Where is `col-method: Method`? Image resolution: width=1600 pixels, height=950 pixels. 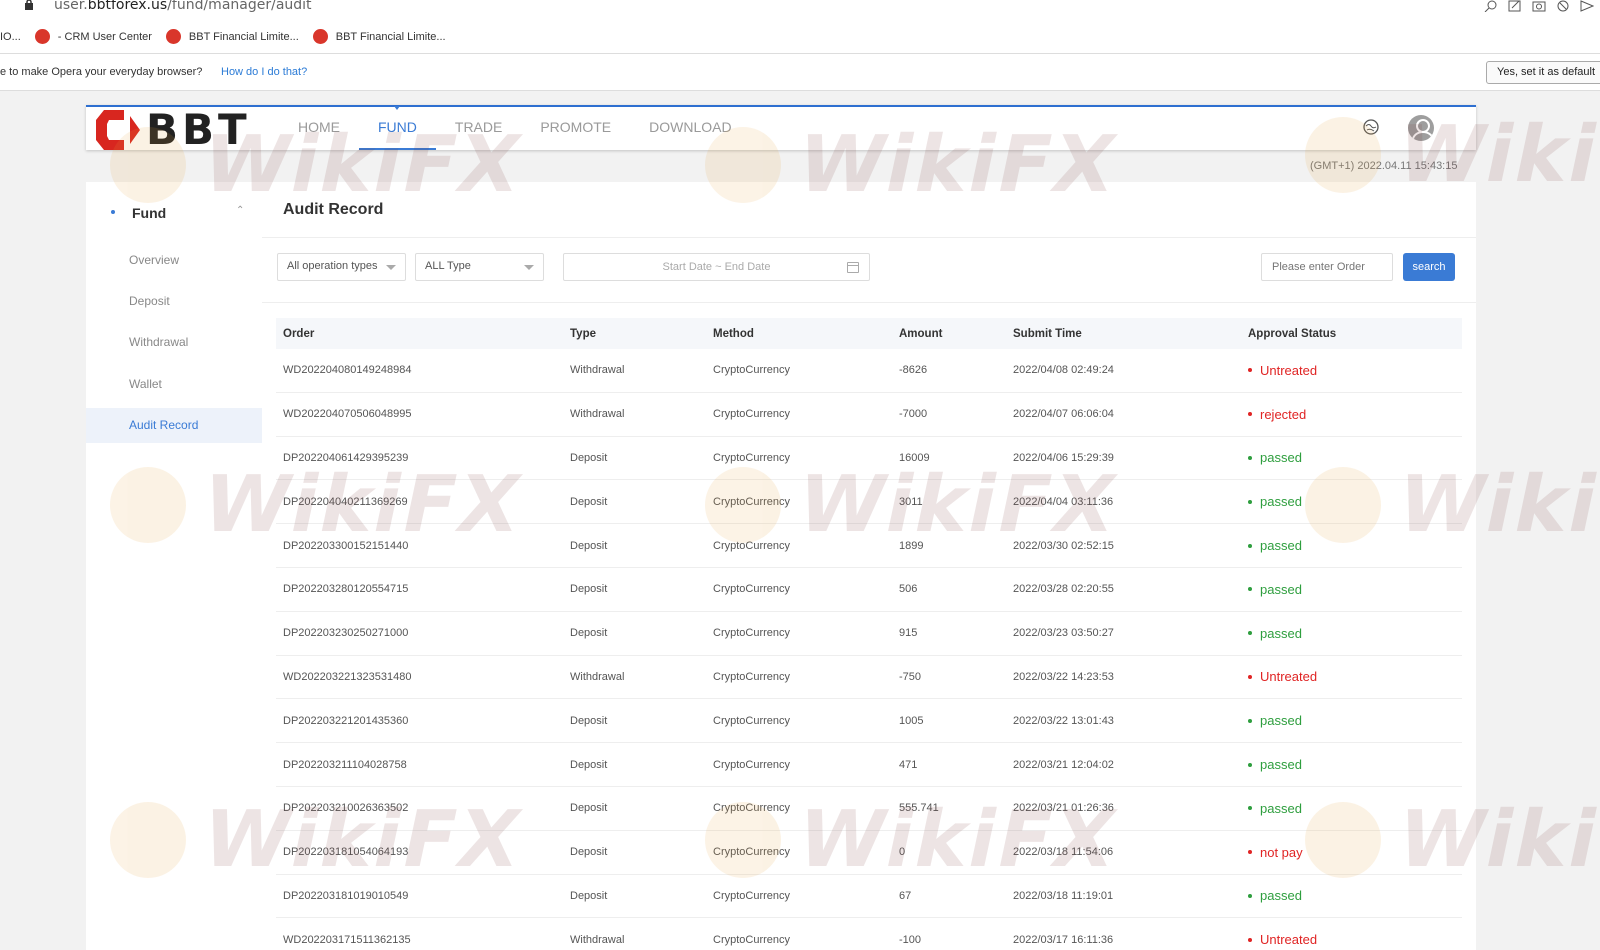 col-method: Method is located at coordinates (733, 333).